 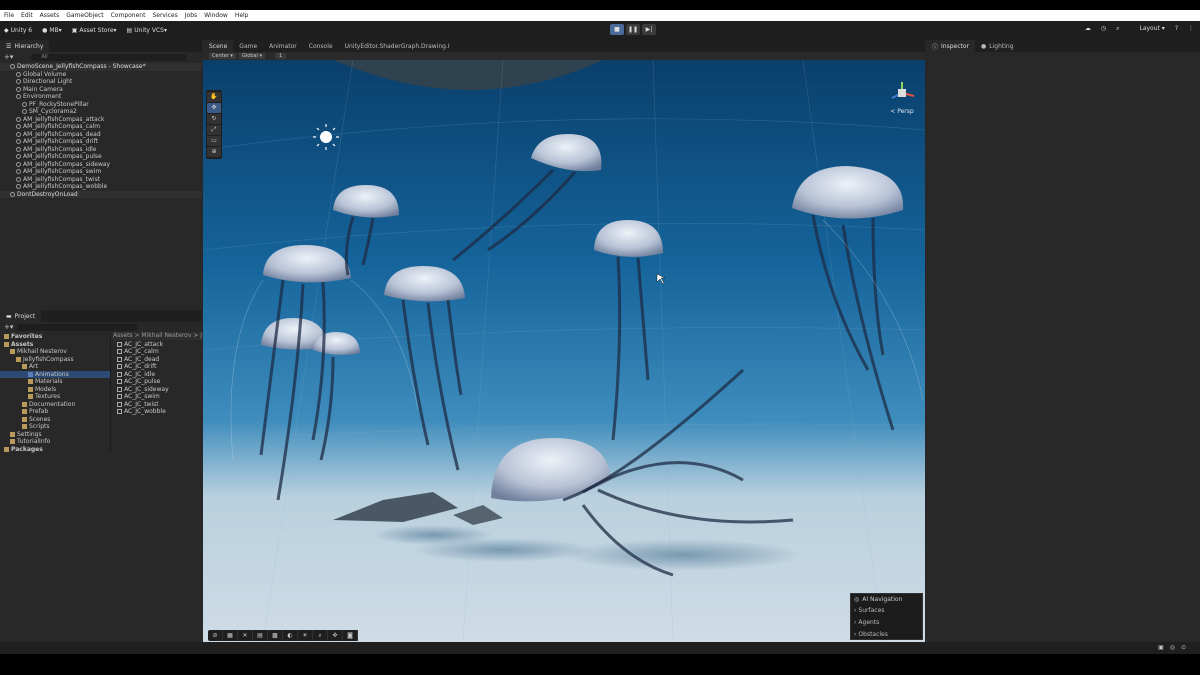 I want to click on menu-file: File, so click(x=9, y=15).